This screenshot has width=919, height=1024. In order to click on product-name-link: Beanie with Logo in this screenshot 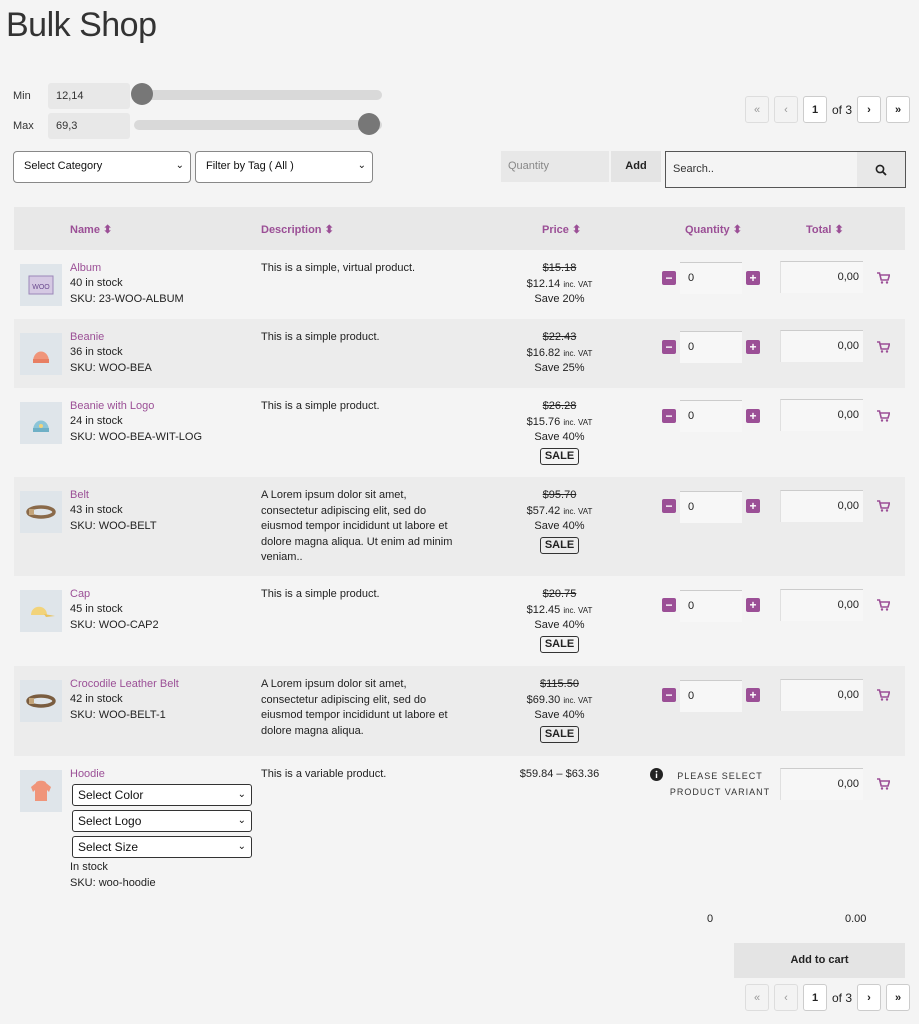, I will do `click(112, 406)`.